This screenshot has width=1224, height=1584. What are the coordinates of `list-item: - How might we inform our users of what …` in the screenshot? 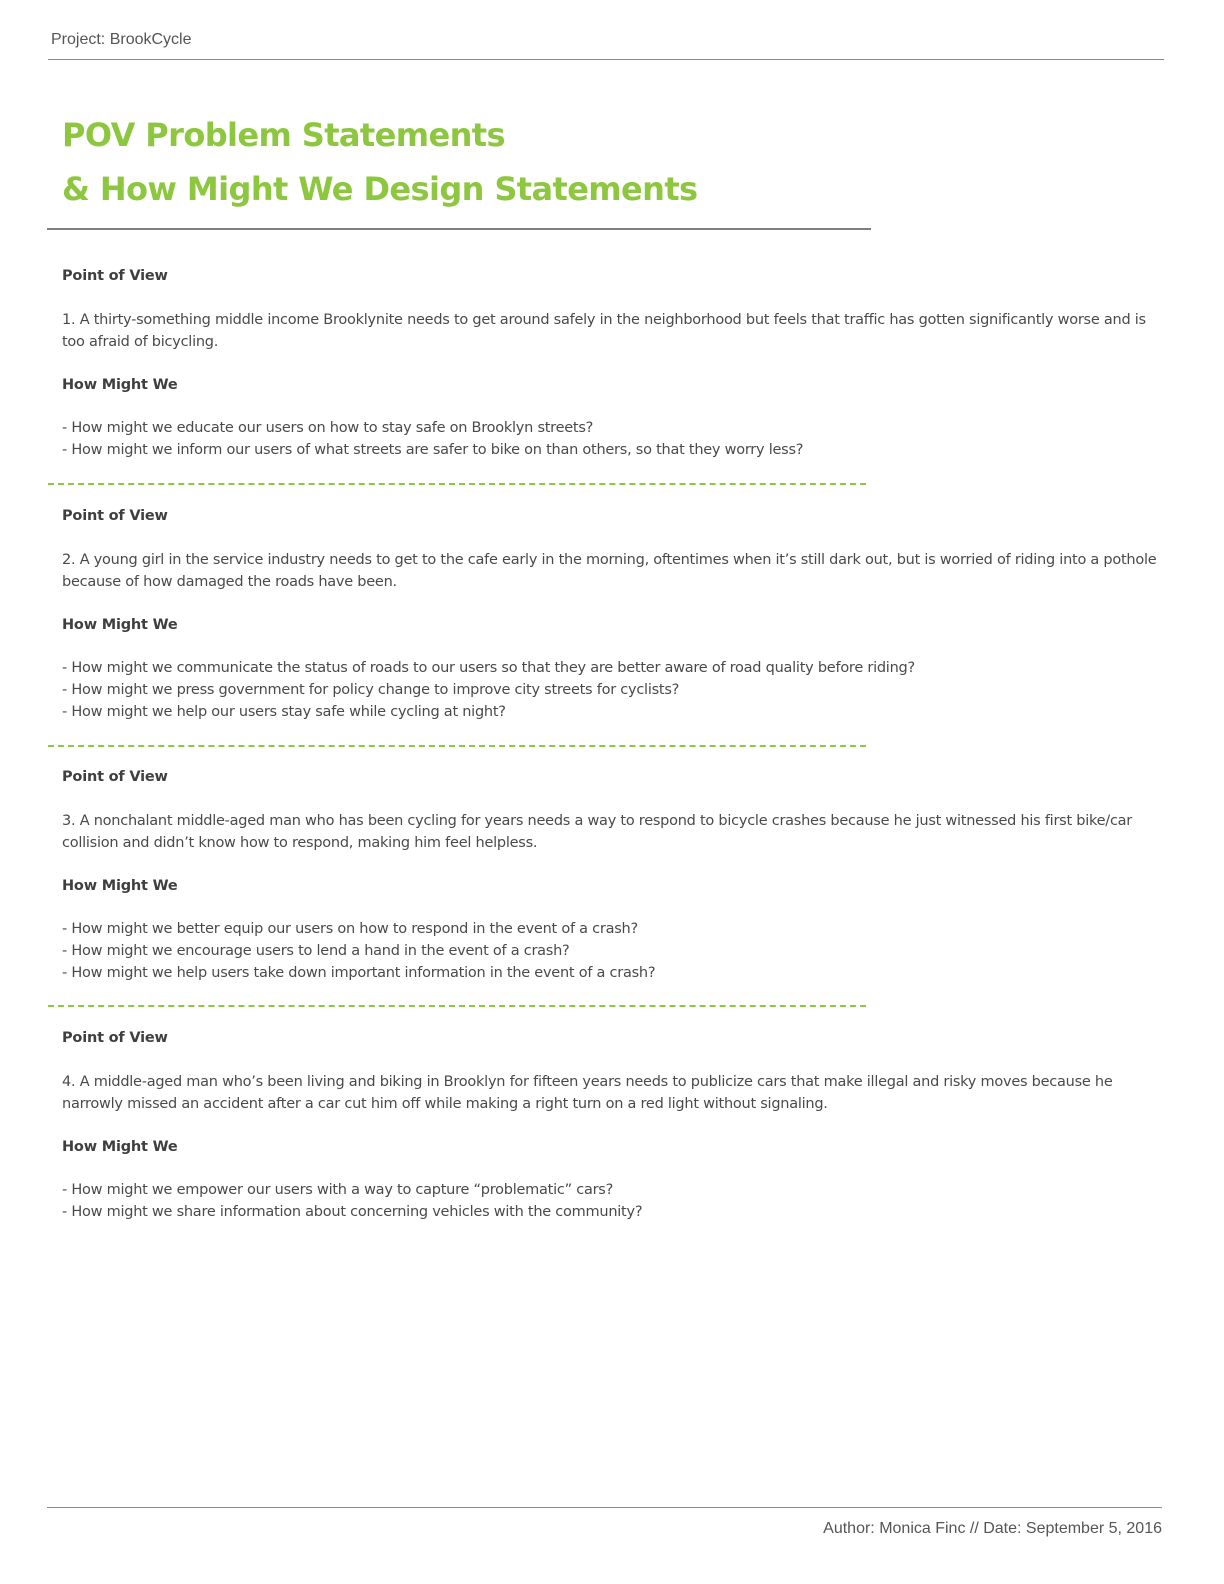 It's located at (433, 450).